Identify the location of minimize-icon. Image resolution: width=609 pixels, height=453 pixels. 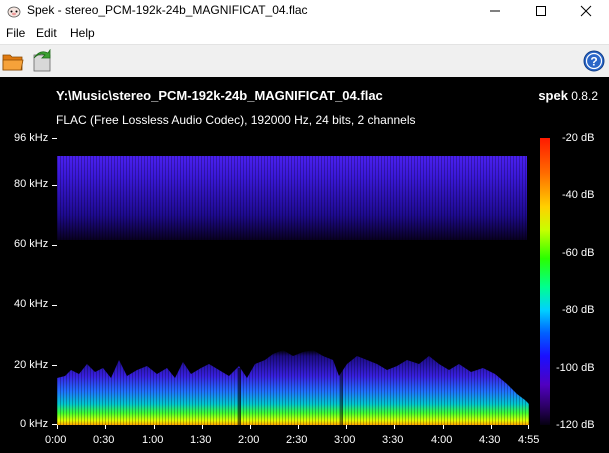
(495, 11).